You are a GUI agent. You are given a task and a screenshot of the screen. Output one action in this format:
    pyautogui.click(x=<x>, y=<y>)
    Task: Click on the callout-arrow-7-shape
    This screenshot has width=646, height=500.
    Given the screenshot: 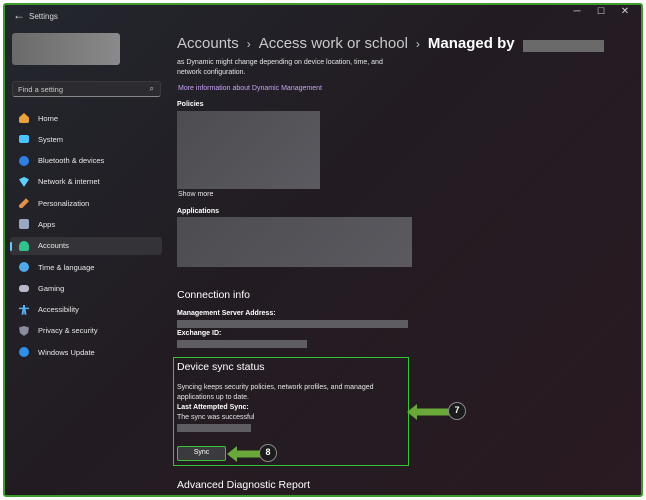 What is the action you would take?
    pyautogui.click(x=429, y=412)
    